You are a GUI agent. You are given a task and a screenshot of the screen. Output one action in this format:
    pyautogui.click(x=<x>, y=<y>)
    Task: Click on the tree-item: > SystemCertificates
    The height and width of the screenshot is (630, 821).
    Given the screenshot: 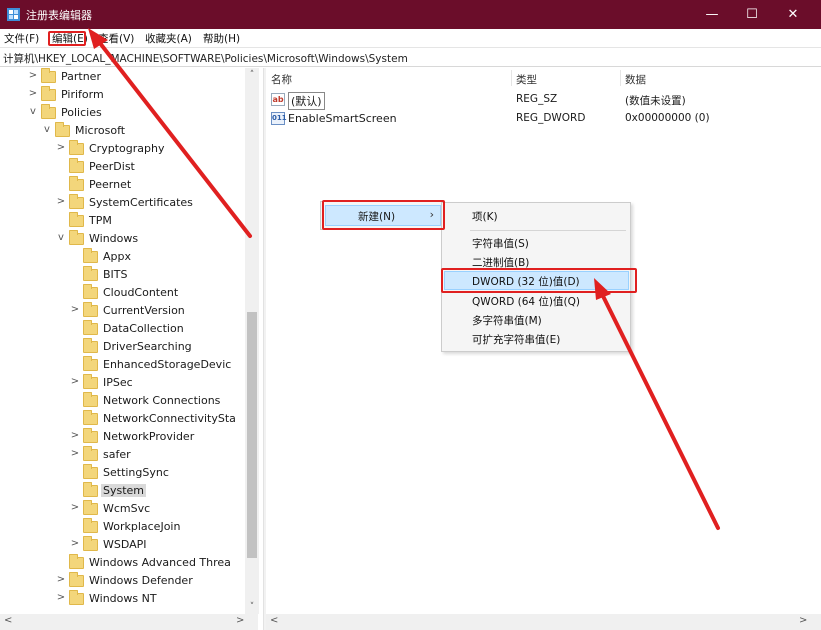 What is the action you would take?
    pyautogui.click(x=122, y=203)
    